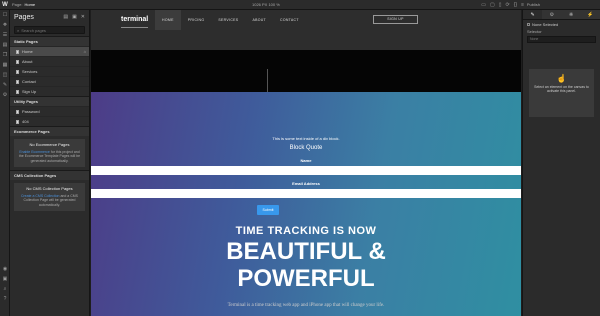  What do you see at coordinates (27, 51) in the screenshot?
I see `page-item-label: Home` at bounding box center [27, 51].